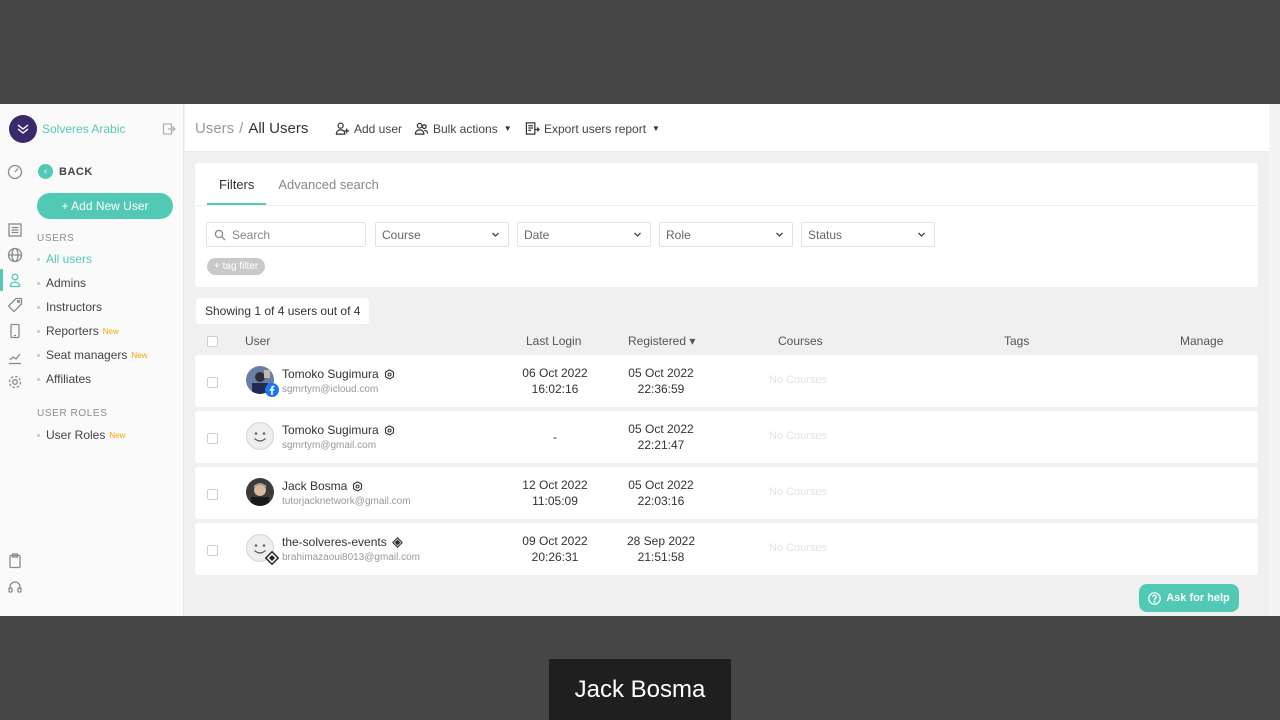  I want to click on tab-advanced-search: Advanced search, so click(328, 184).